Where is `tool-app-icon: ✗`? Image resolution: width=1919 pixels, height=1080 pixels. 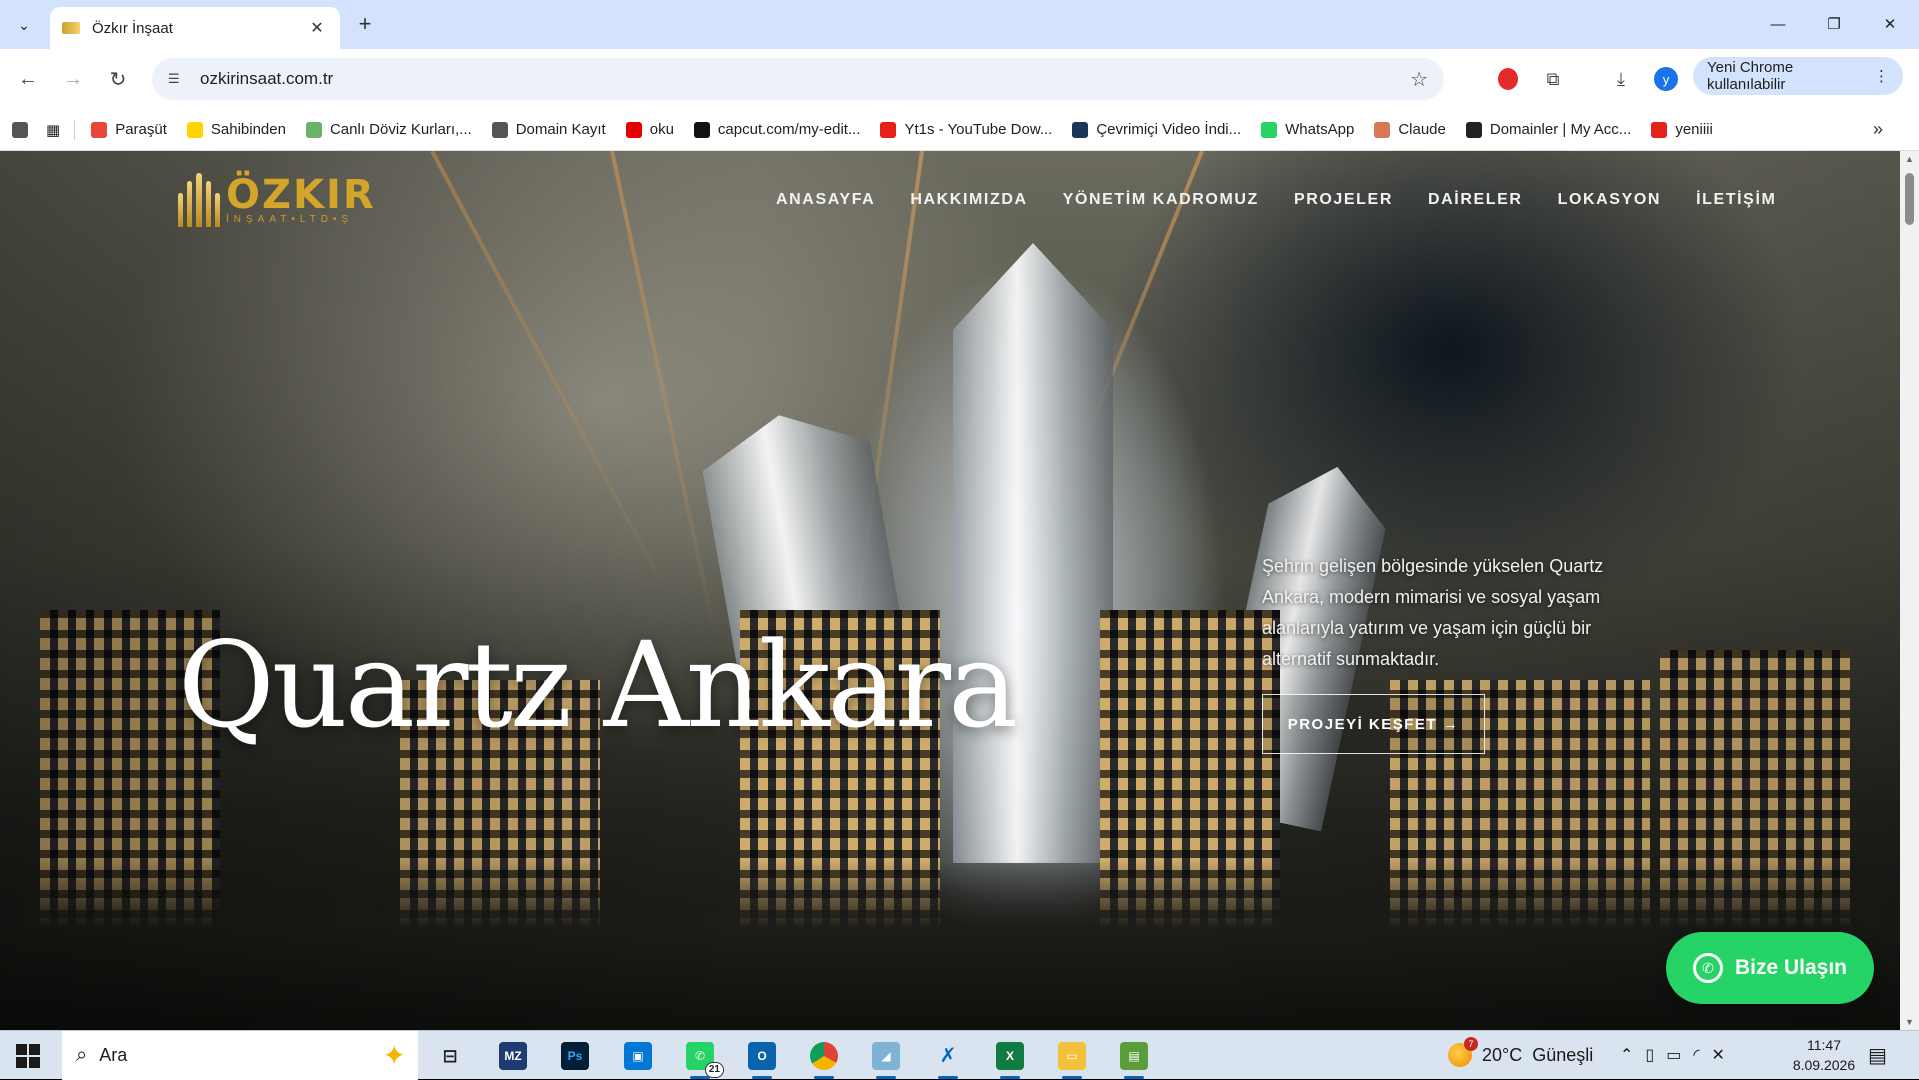 tool-app-icon: ✗ is located at coordinates (948, 1058).